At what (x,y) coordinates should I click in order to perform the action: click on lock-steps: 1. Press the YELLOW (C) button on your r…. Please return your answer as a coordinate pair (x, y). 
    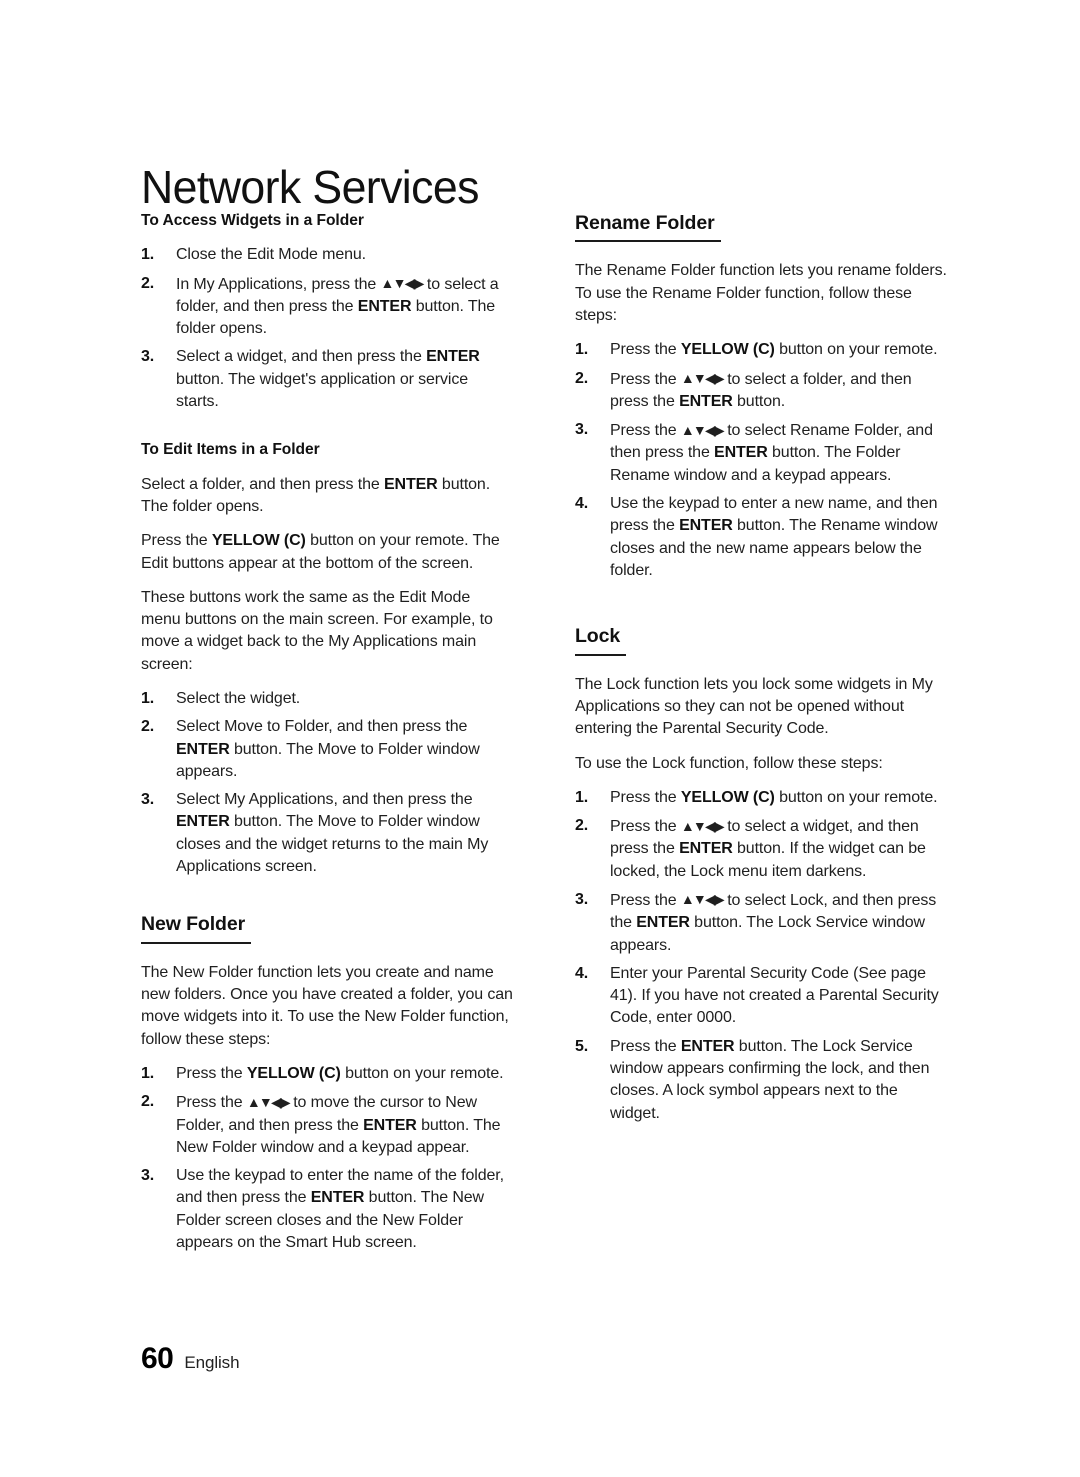
    Looking at the image, I should click on (761, 956).